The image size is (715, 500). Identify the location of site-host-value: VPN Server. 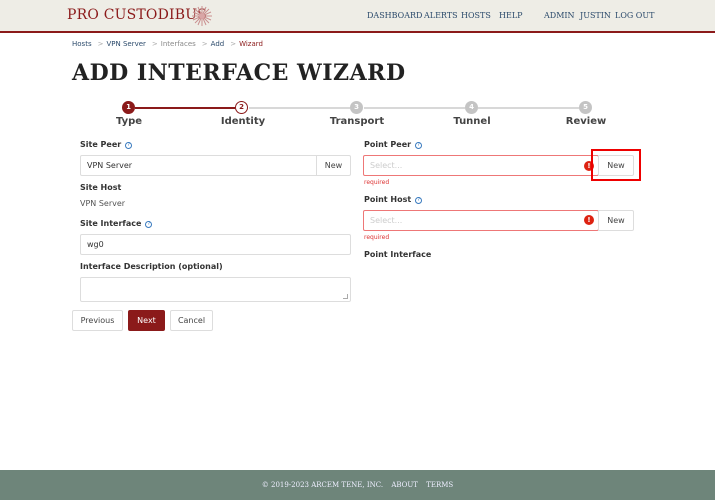
(103, 203).